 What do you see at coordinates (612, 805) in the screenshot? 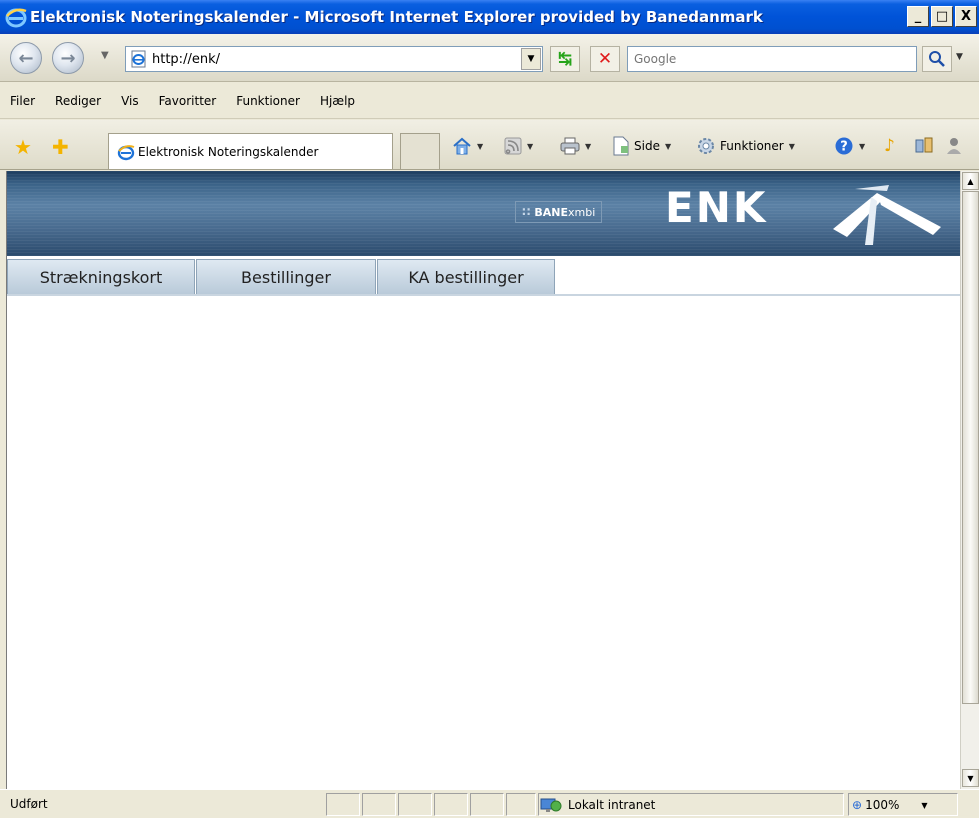
I see `zone-label: Lokalt intranet` at bounding box center [612, 805].